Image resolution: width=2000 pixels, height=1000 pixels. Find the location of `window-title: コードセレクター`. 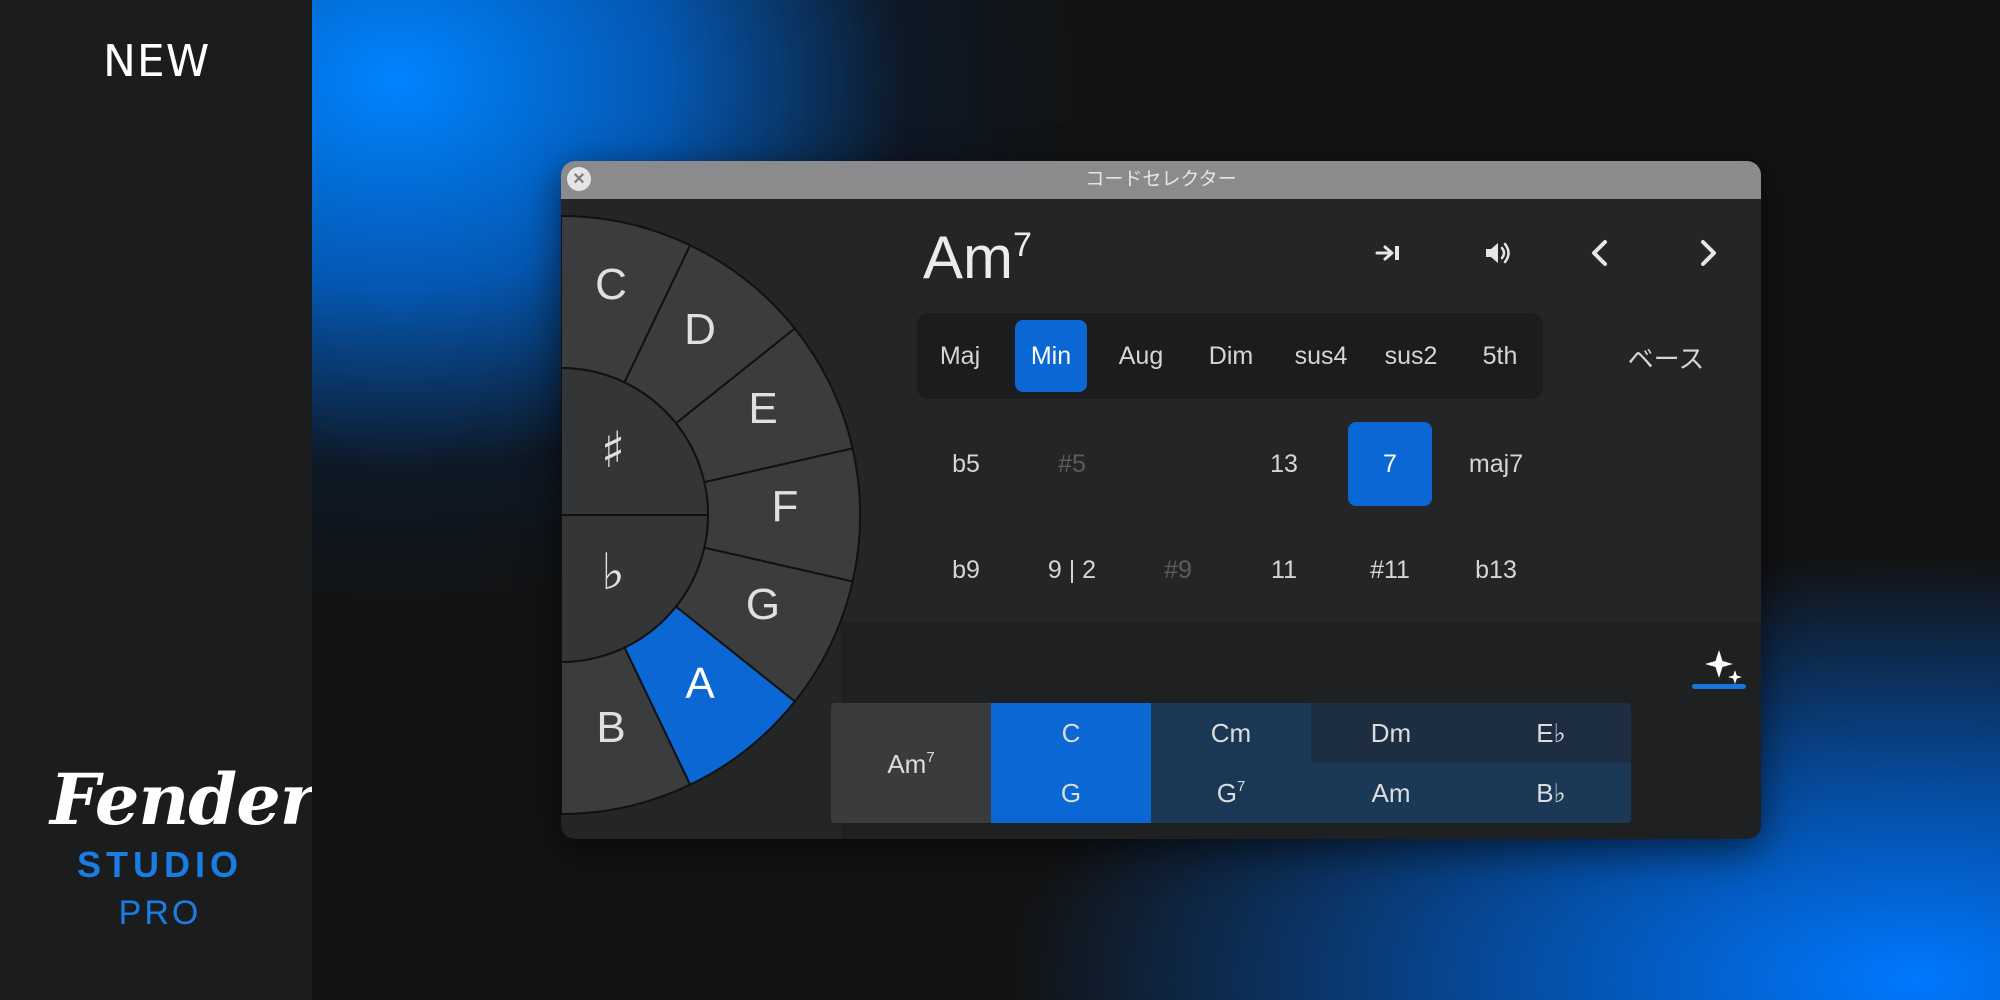

window-title: コードセレクター is located at coordinates (1161, 179).